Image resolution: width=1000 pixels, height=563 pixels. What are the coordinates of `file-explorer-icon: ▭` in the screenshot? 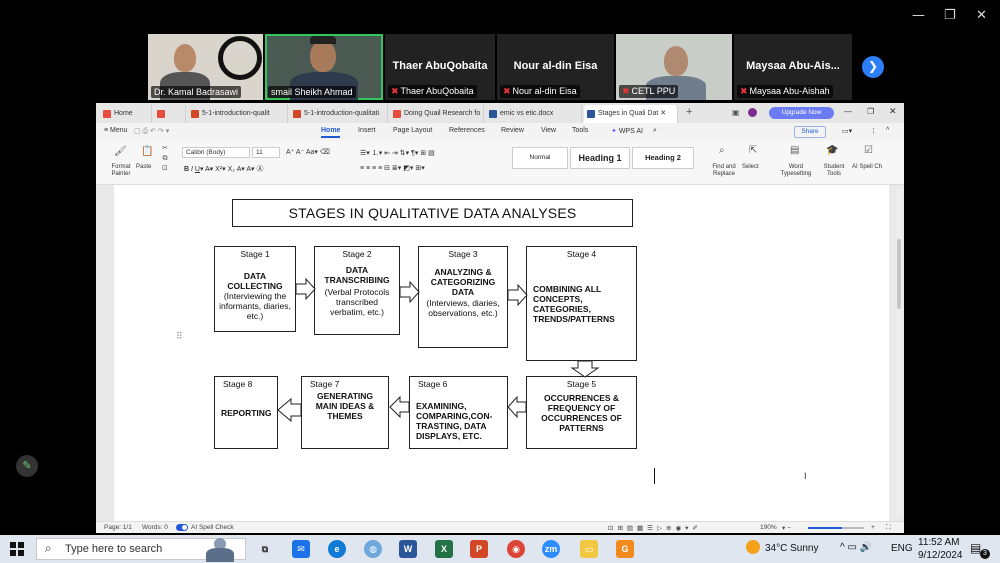 It's located at (589, 549).